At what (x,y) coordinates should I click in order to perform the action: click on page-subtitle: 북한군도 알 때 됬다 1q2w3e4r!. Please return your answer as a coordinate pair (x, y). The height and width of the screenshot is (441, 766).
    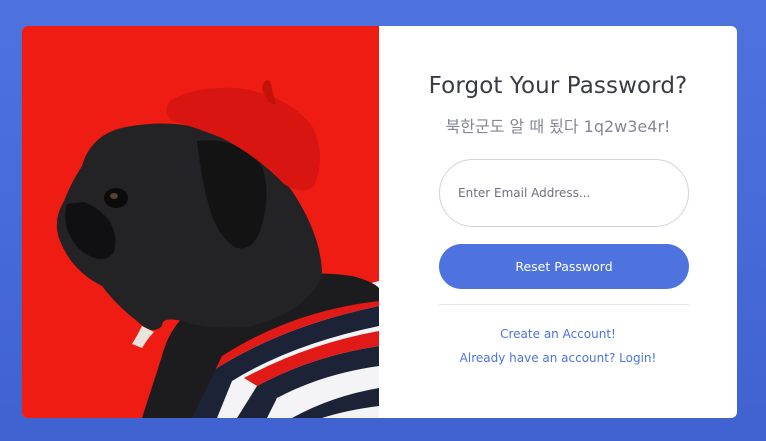
    Looking at the image, I should click on (558, 126).